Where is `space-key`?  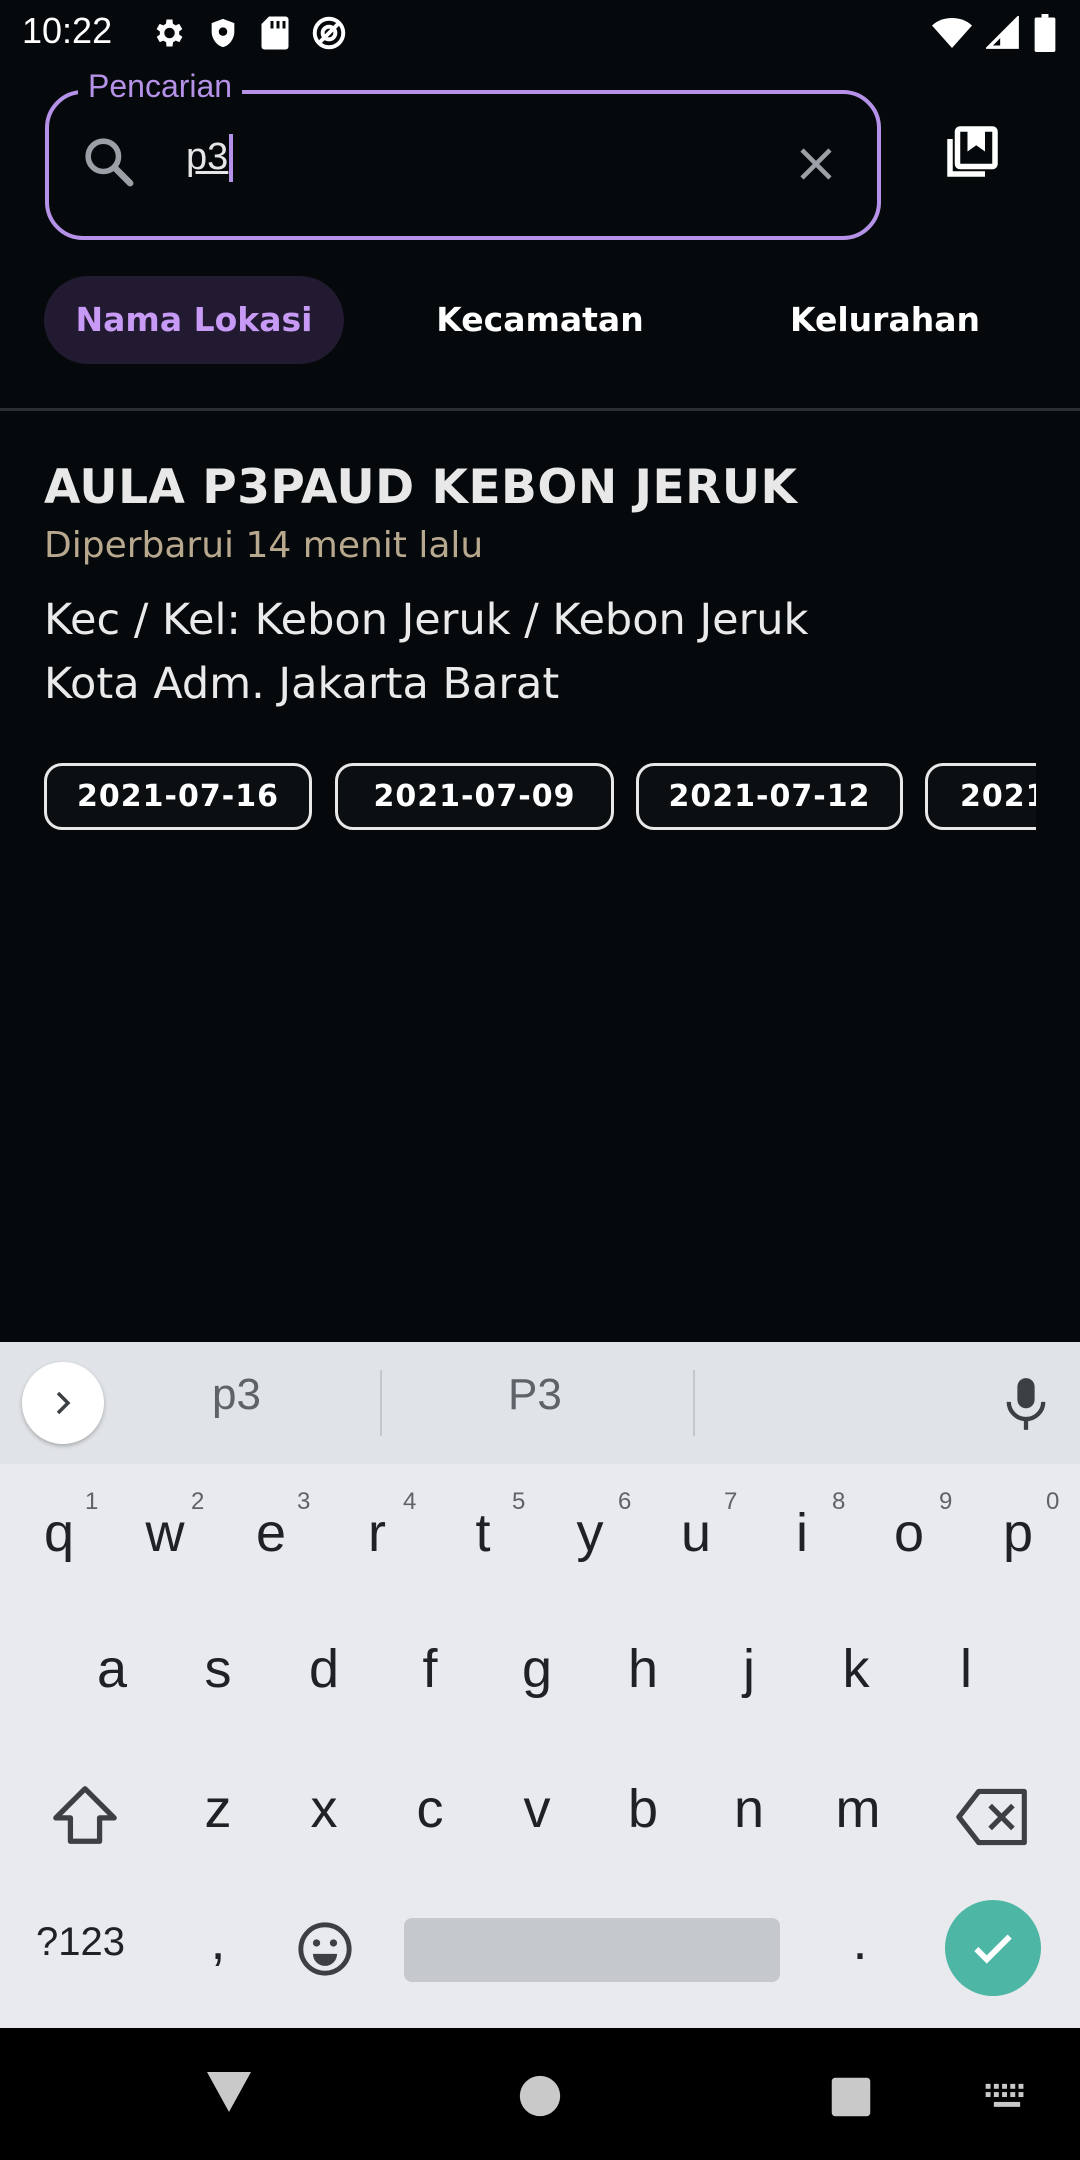
space-key is located at coordinates (592, 1950).